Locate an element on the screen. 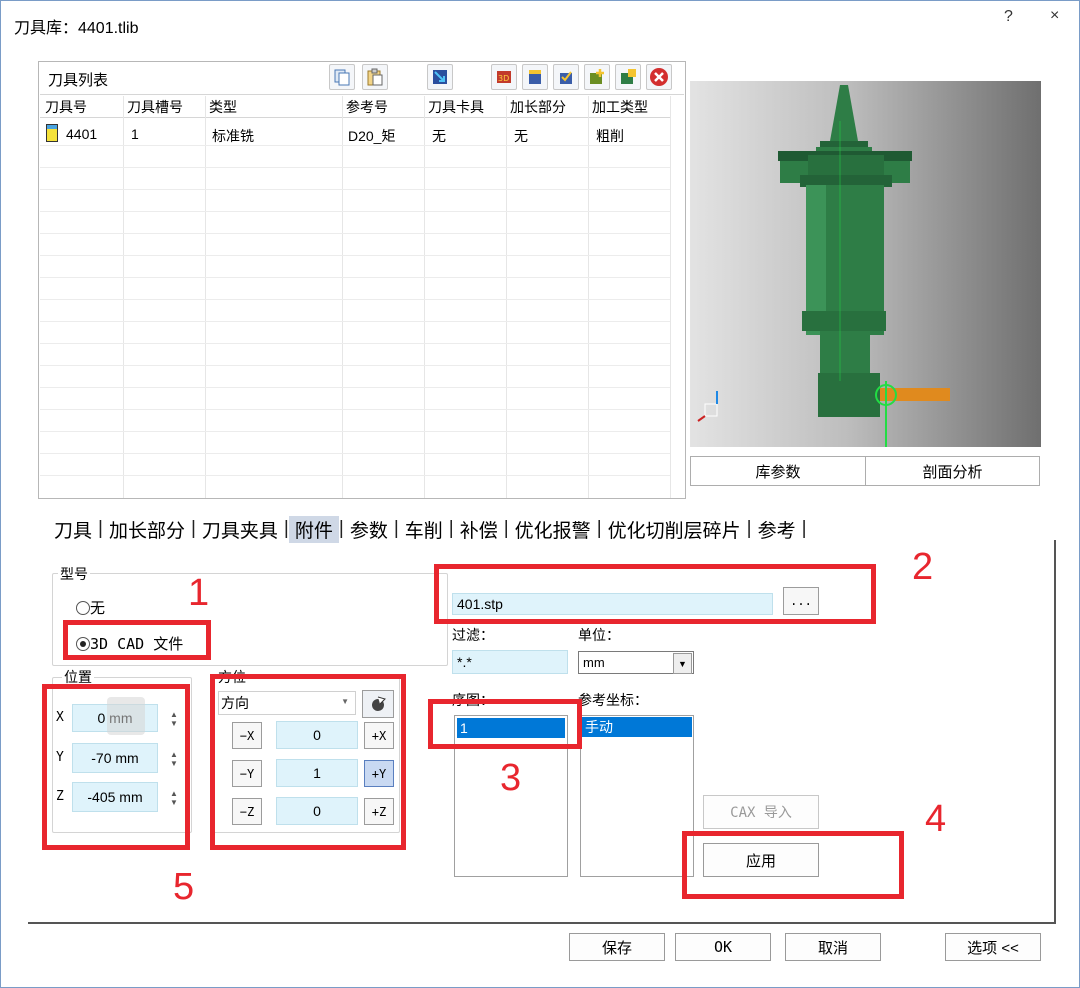 This screenshot has width=1080, height=988. cax-import-button: CAX 导入 is located at coordinates (761, 812).